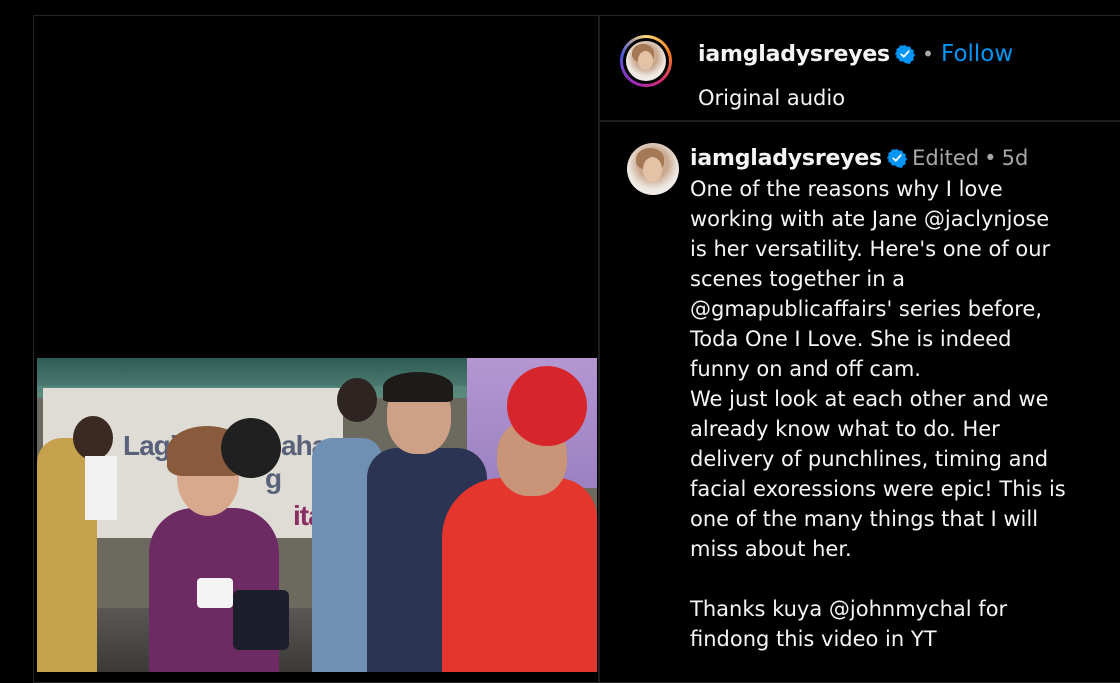  Describe the element at coordinates (851, 339) in the screenshot. I see `caption-line: Toda One I Love. She is indeed` at that location.